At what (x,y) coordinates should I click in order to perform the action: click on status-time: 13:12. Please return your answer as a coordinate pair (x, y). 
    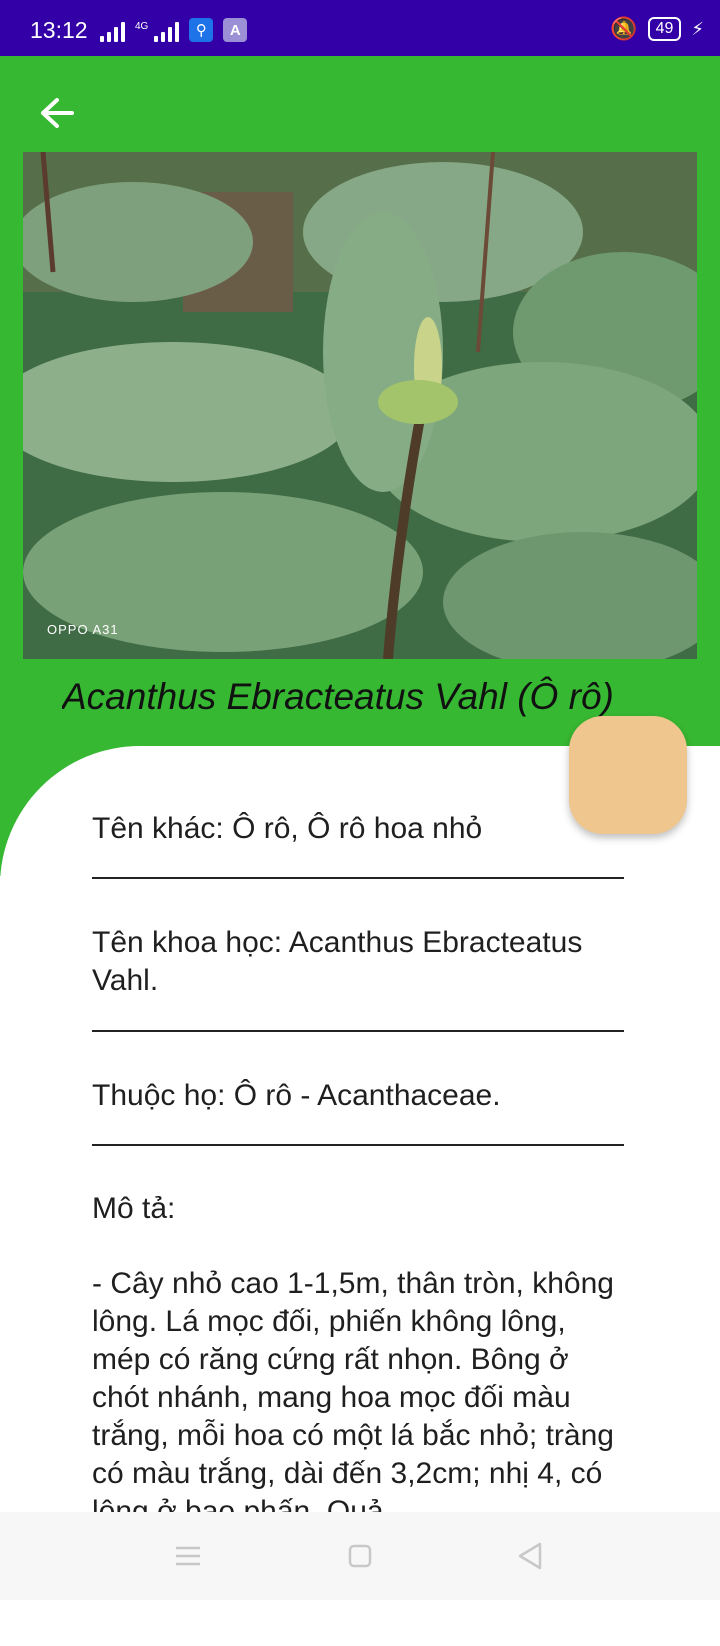
    Looking at the image, I should click on (59, 30).